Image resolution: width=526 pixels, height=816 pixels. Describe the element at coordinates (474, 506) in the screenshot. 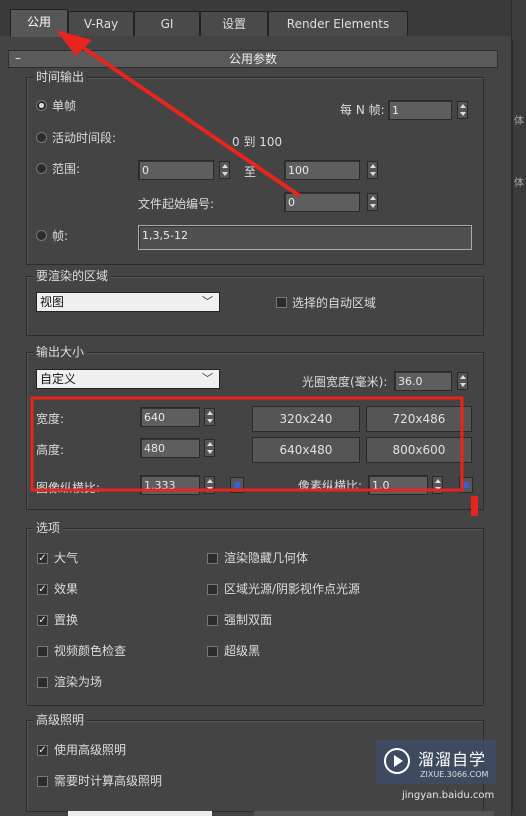

I see `annotation-mark` at that location.